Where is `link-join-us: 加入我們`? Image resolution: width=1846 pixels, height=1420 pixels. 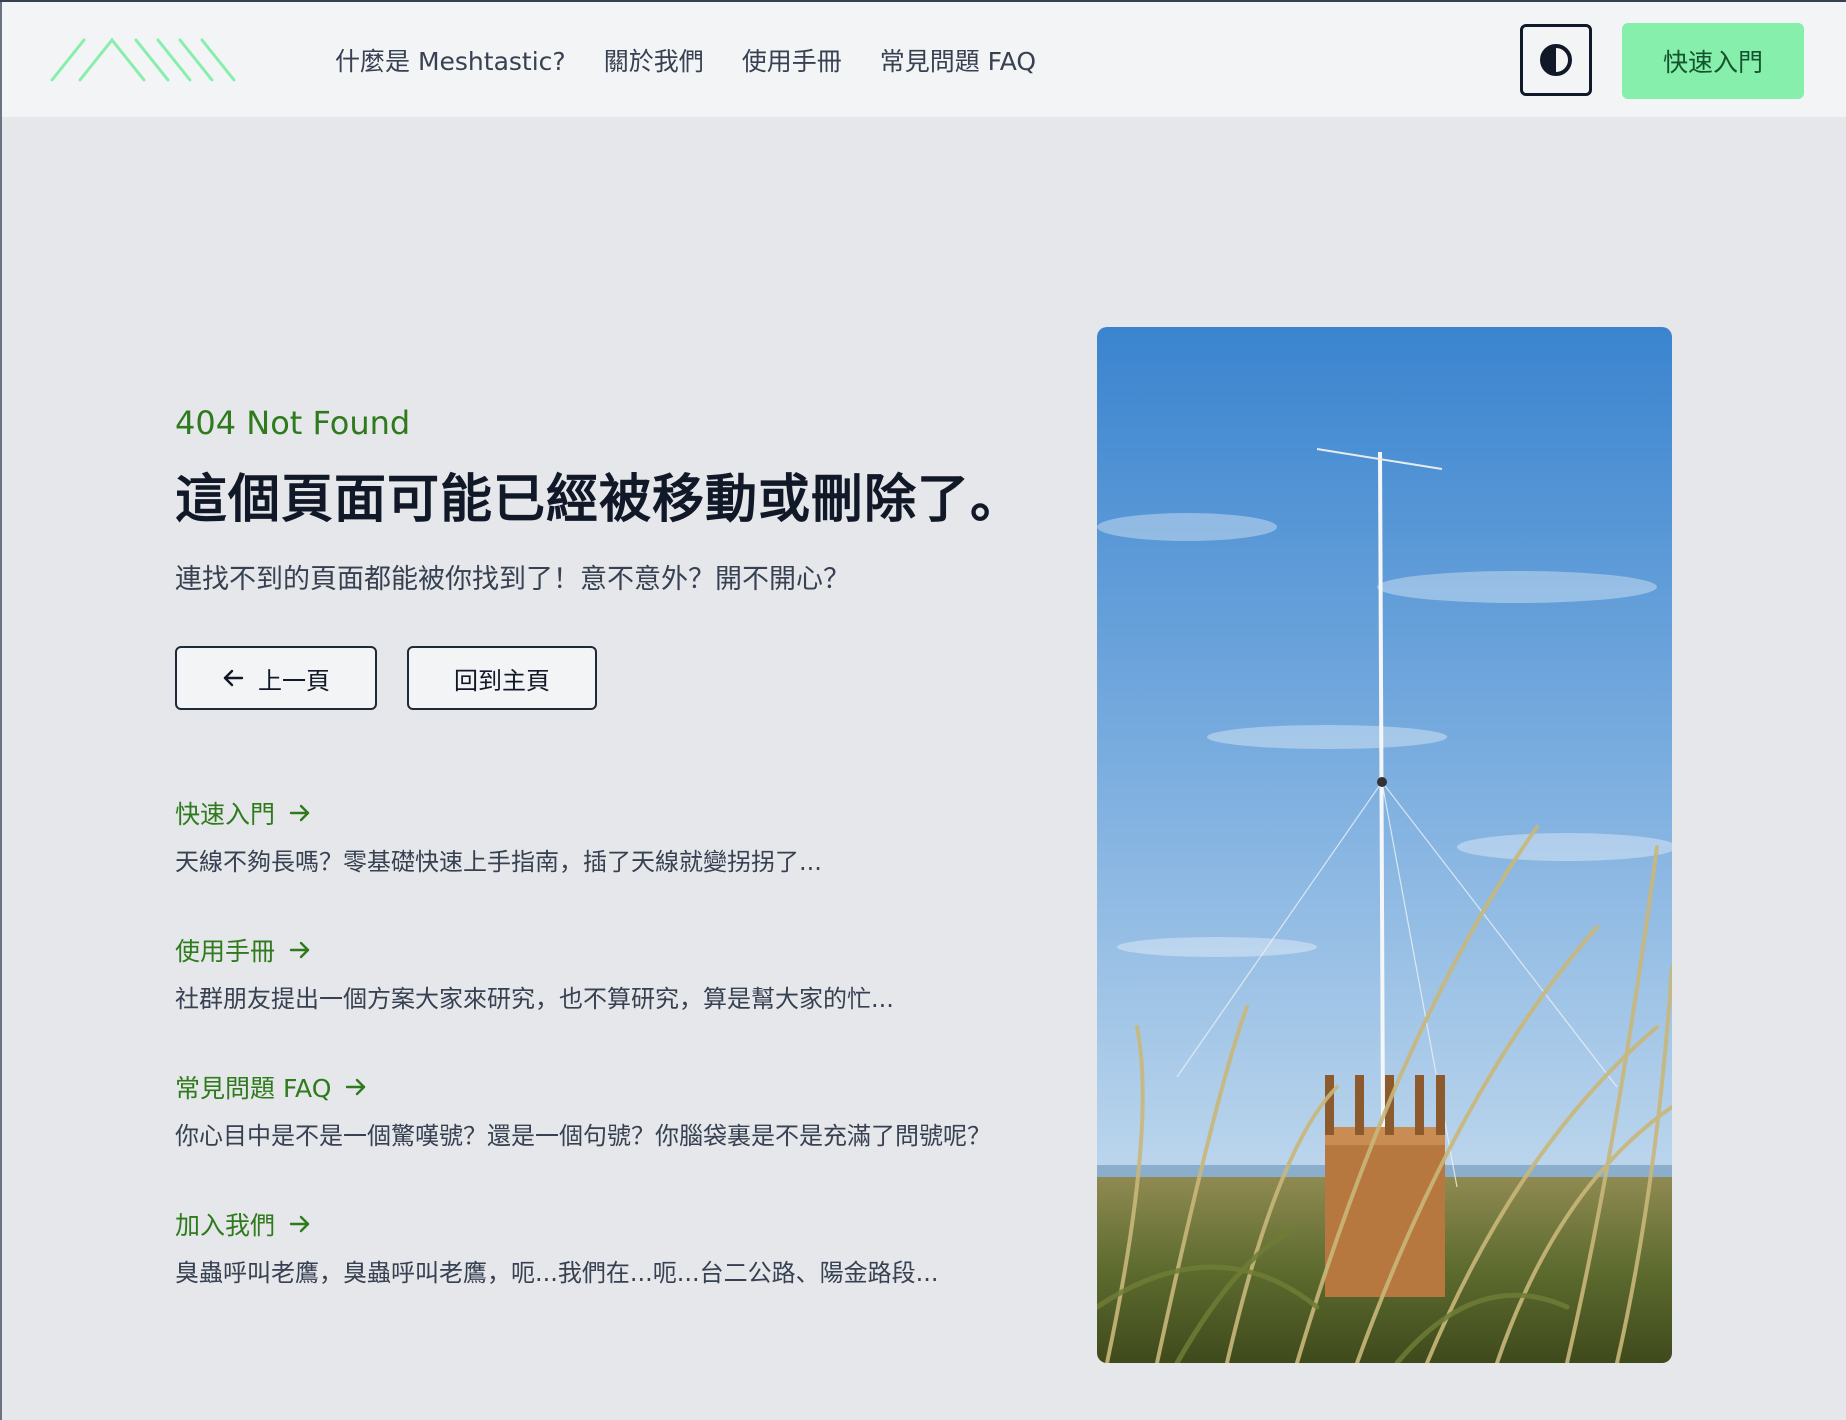 link-join-us: 加入我們 is located at coordinates (625, 1224).